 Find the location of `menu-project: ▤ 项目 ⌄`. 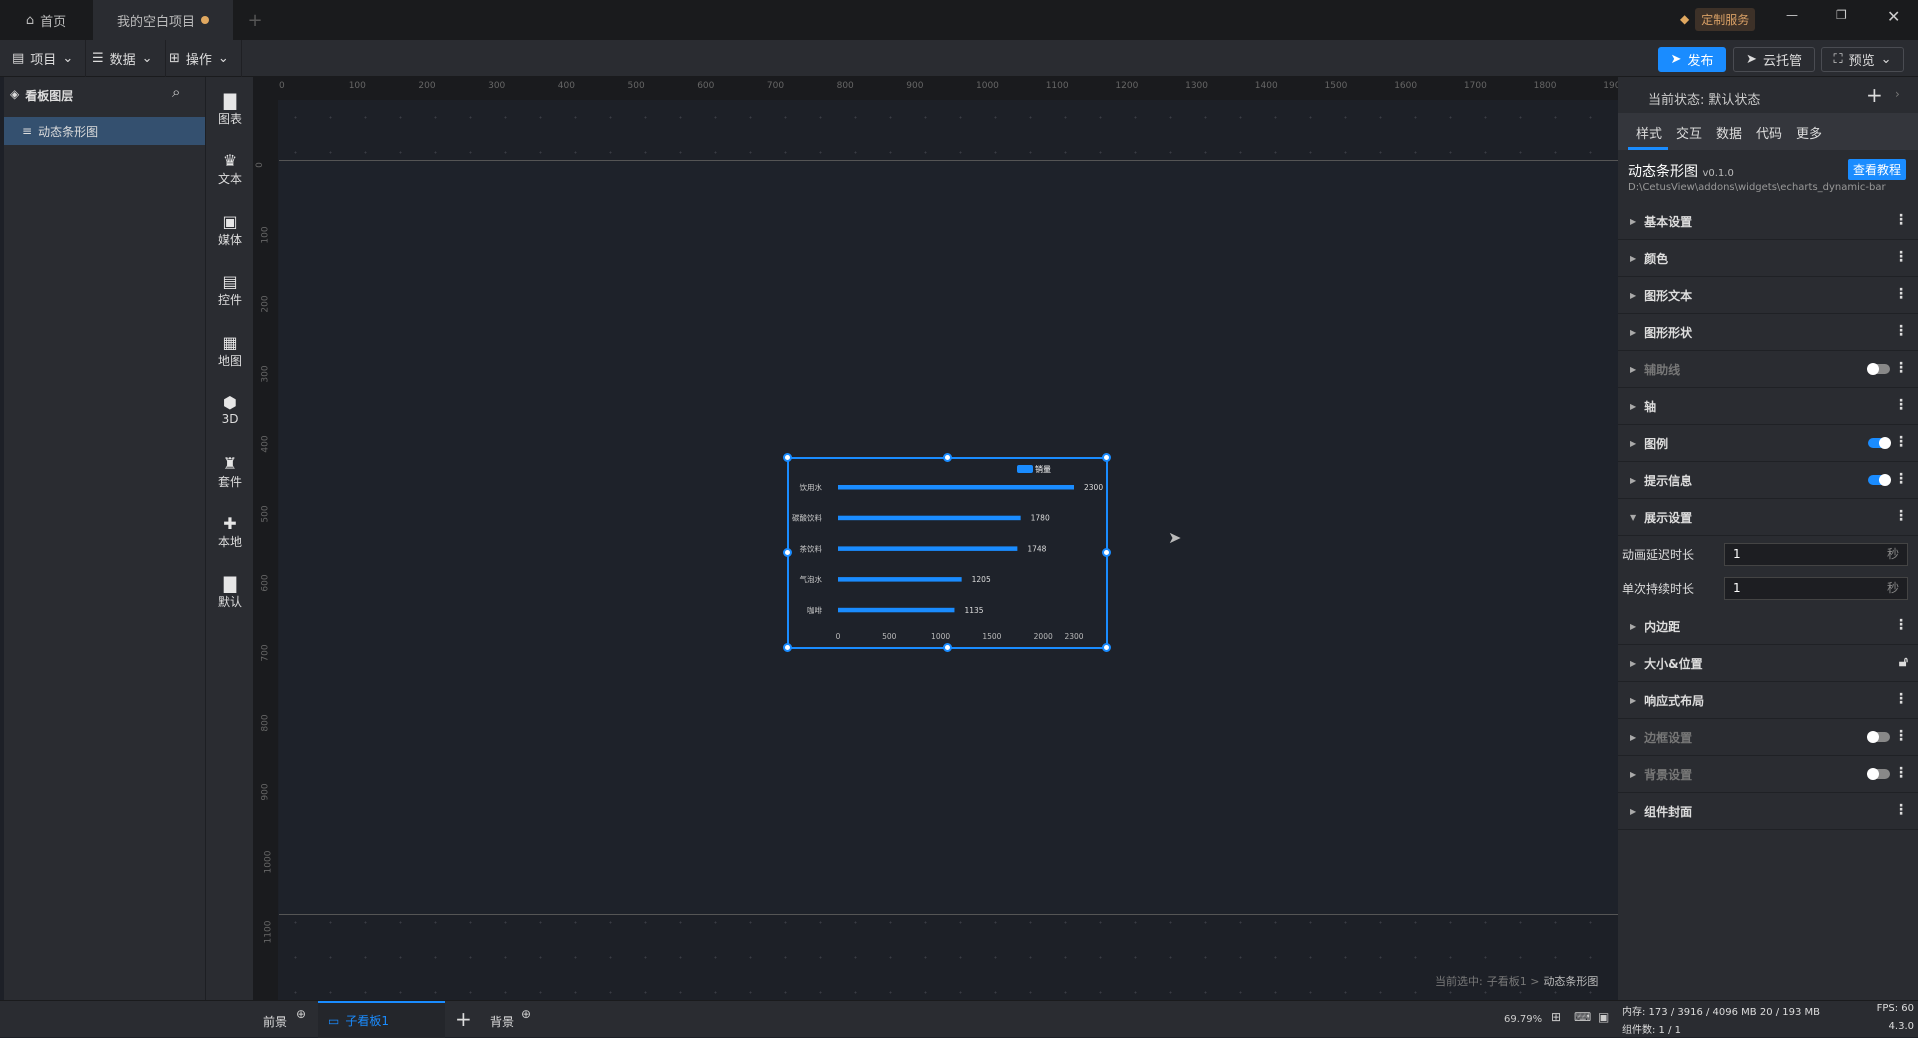

menu-project: ▤ 项目 ⌄ is located at coordinates (43, 58).